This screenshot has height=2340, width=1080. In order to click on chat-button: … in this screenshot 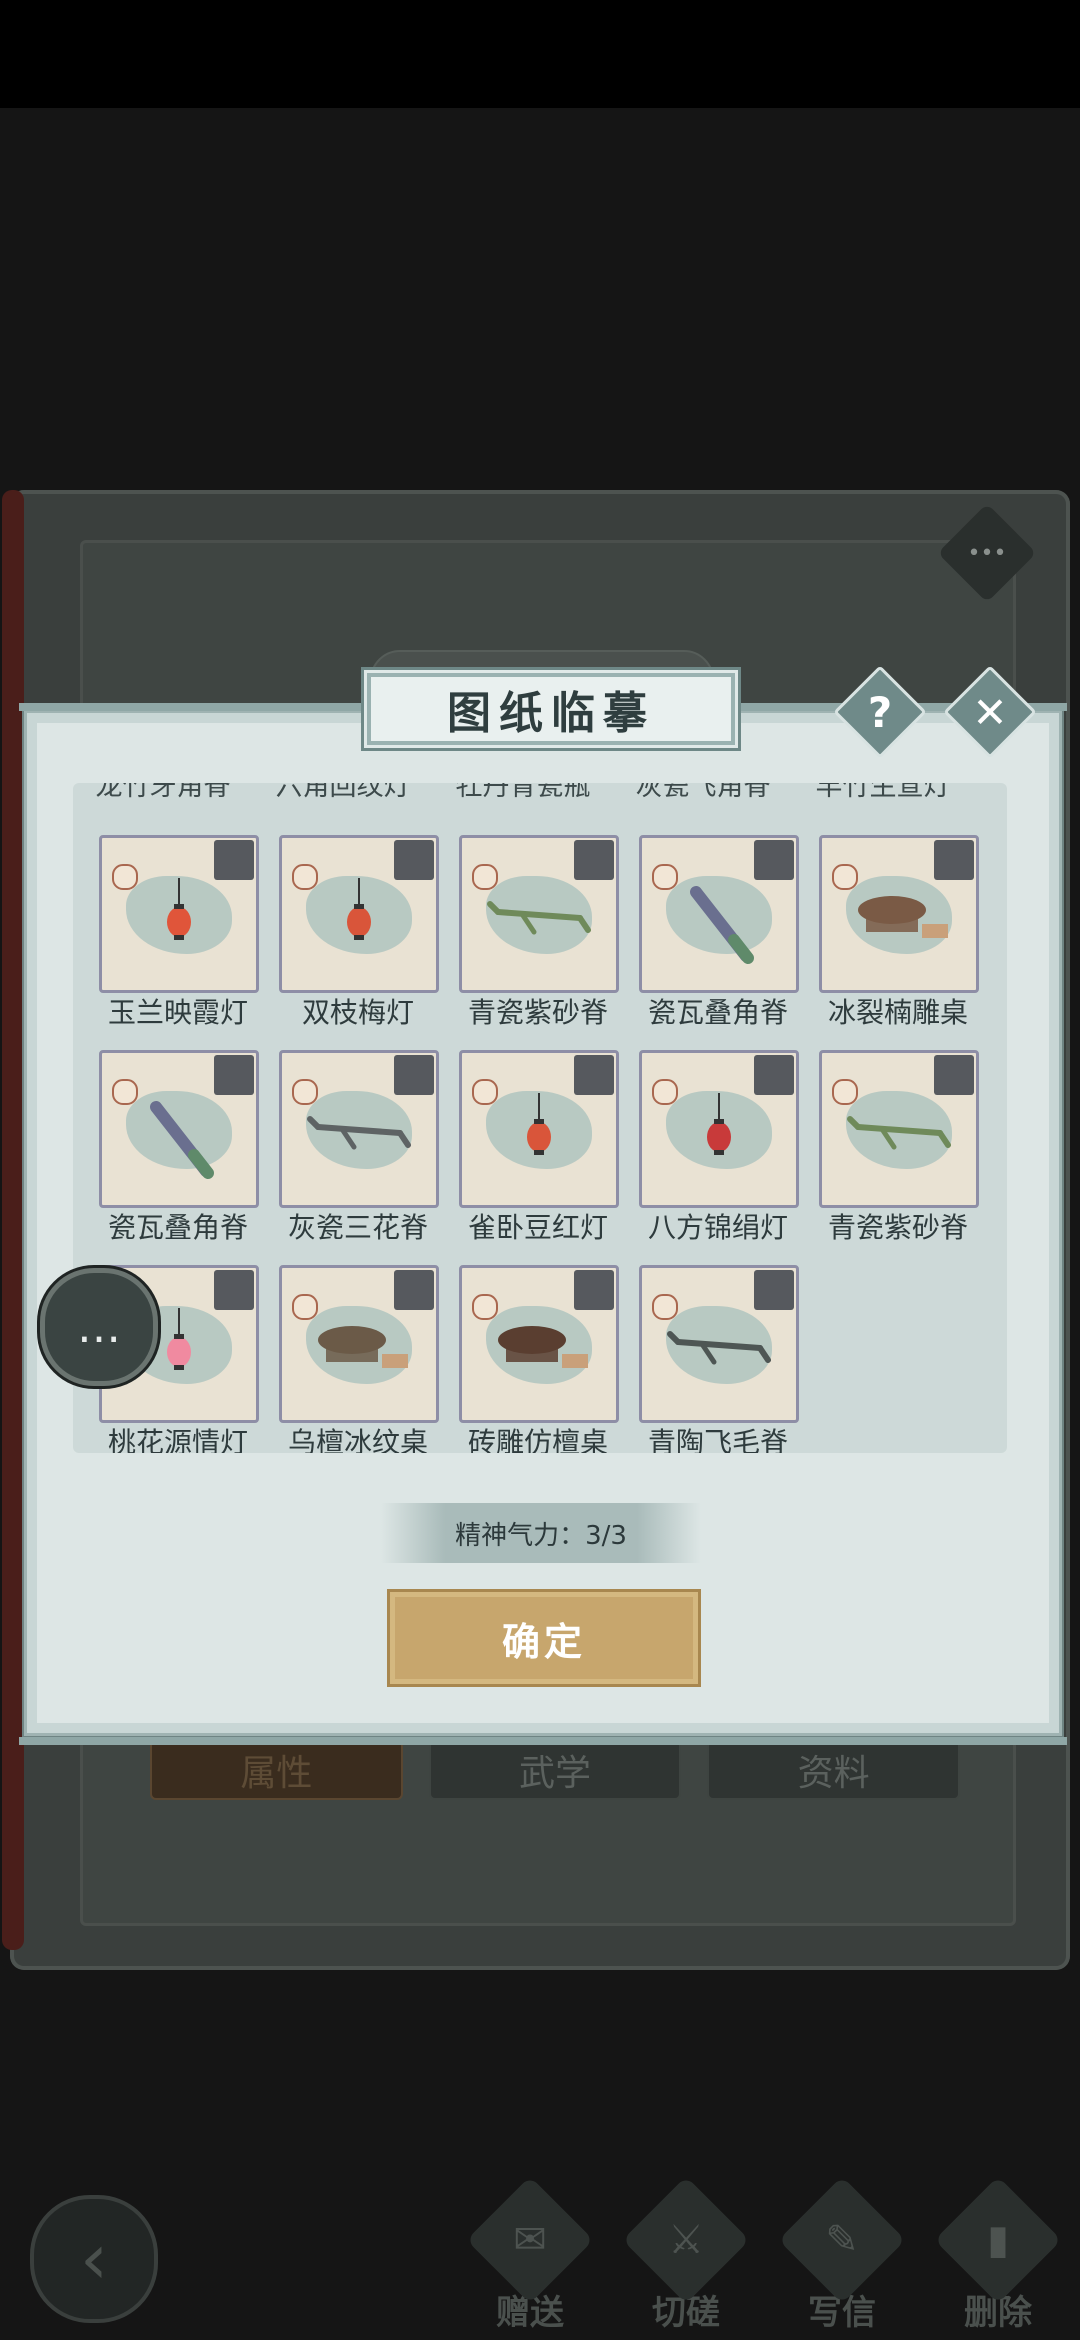, I will do `click(99, 1327)`.